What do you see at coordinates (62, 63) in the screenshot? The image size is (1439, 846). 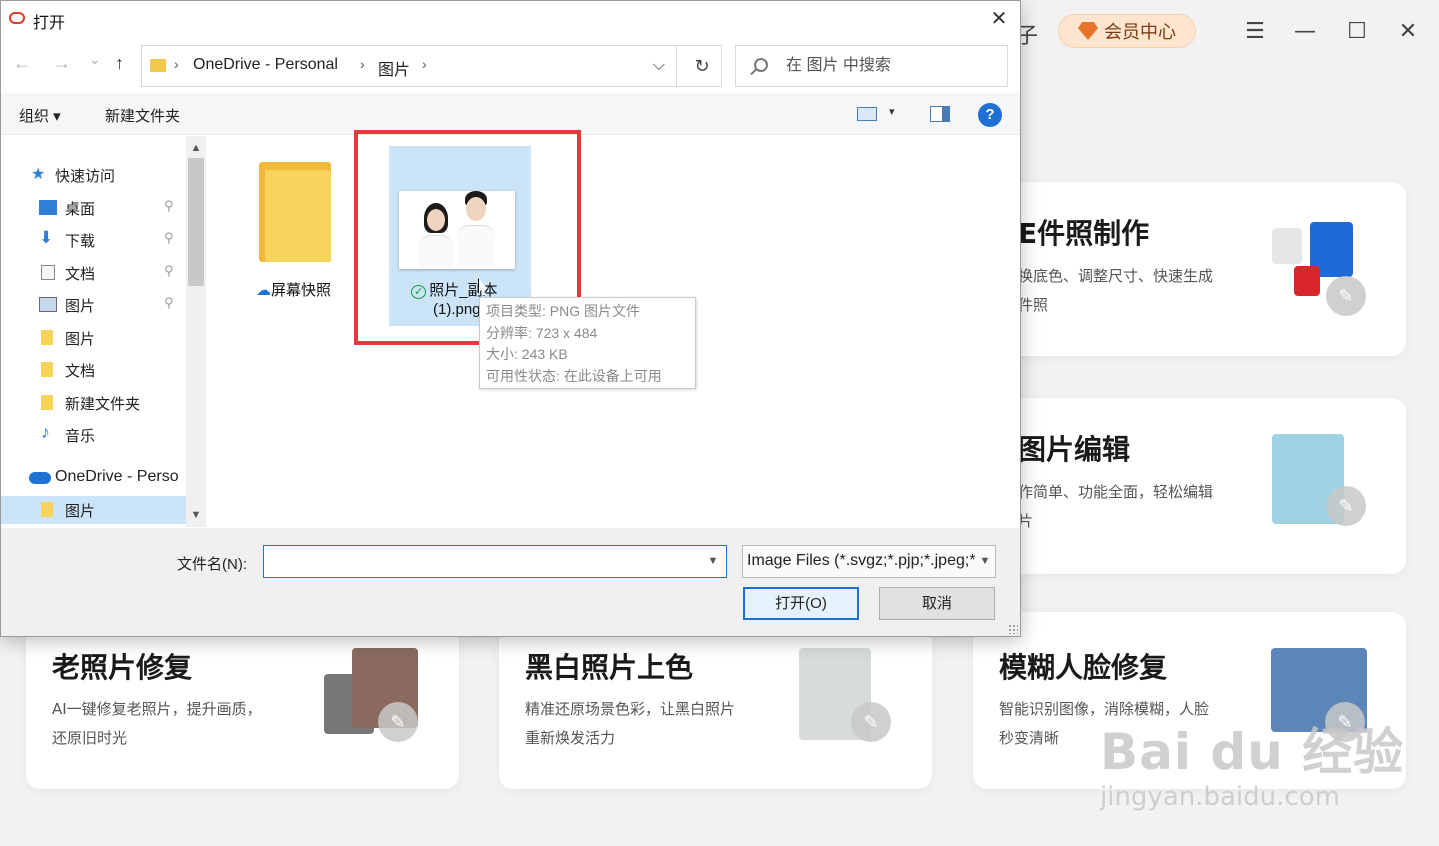 I see `forward-arrow-icon: →` at bounding box center [62, 63].